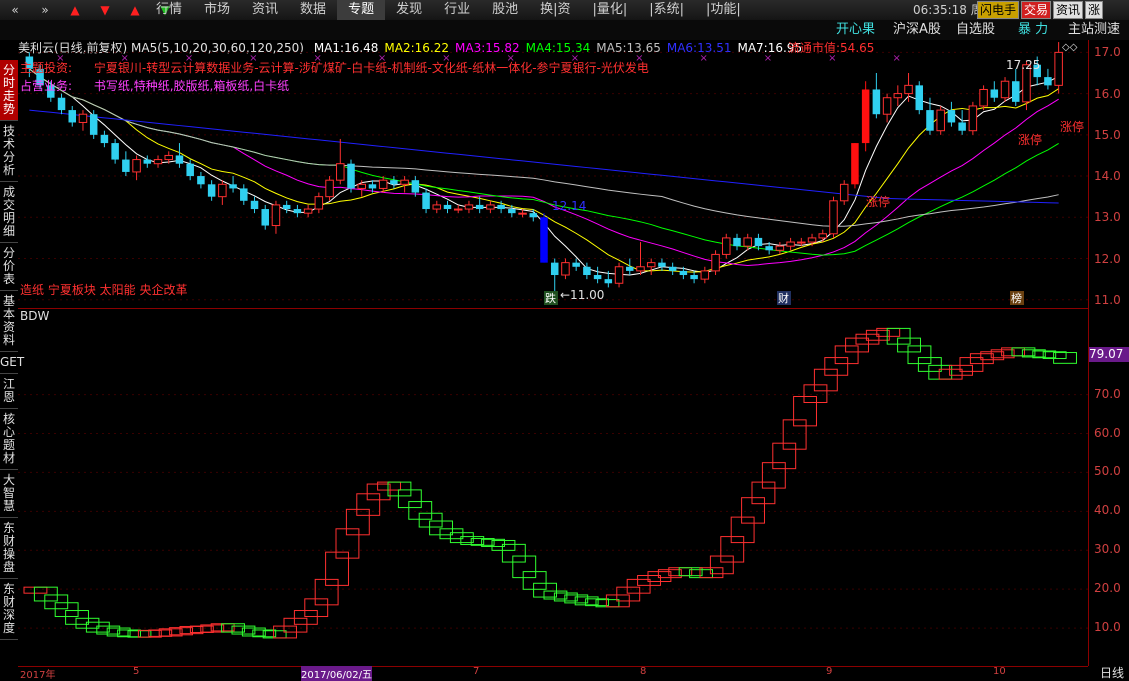 Image resolution: width=1129 pixels, height=681 pixels. What do you see at coordinates (855, 30) in the screenshot?
I see `kaixinguo-link: 开心果` at bounding box center [855, 30].